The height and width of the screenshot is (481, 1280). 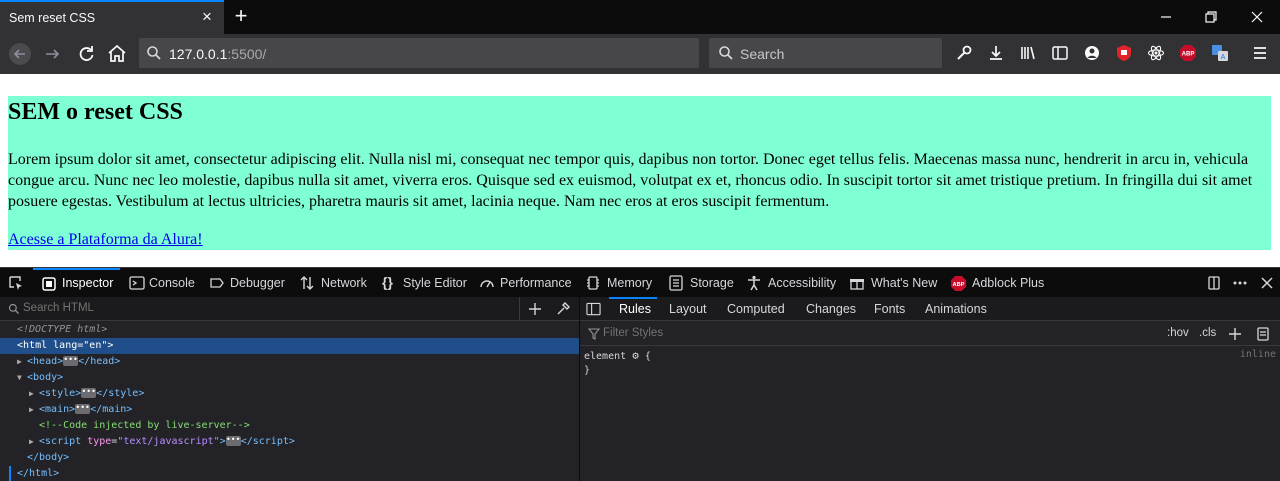 I want to click on tree-node-html-close: </html>, so click(x=38, y=473).